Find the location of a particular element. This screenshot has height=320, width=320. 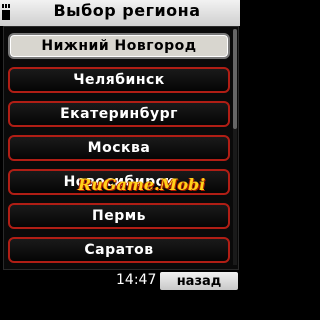

clock: 14:47 is located at coordinates (136, 280).